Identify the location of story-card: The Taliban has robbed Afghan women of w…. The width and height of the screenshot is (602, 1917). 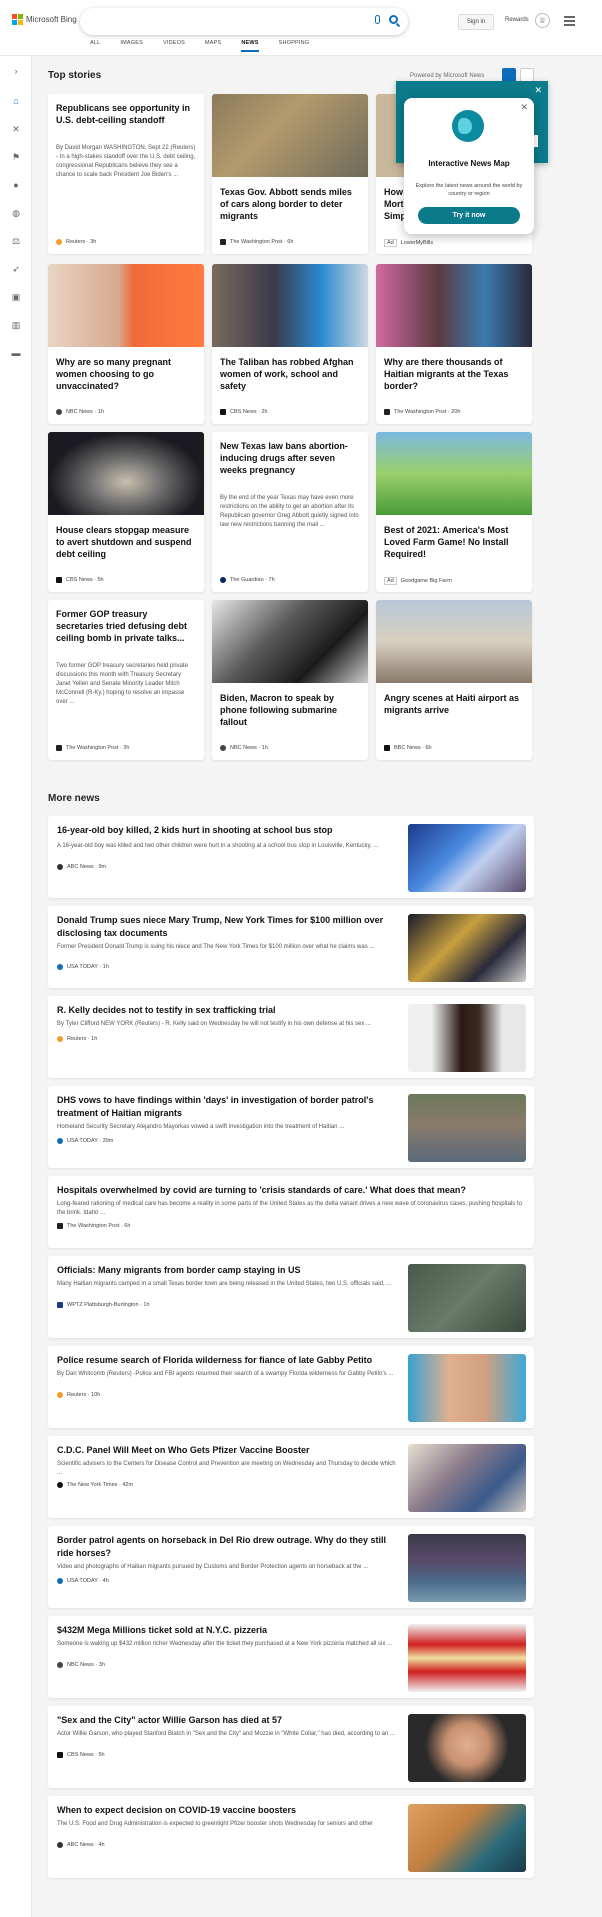
(290, 344).